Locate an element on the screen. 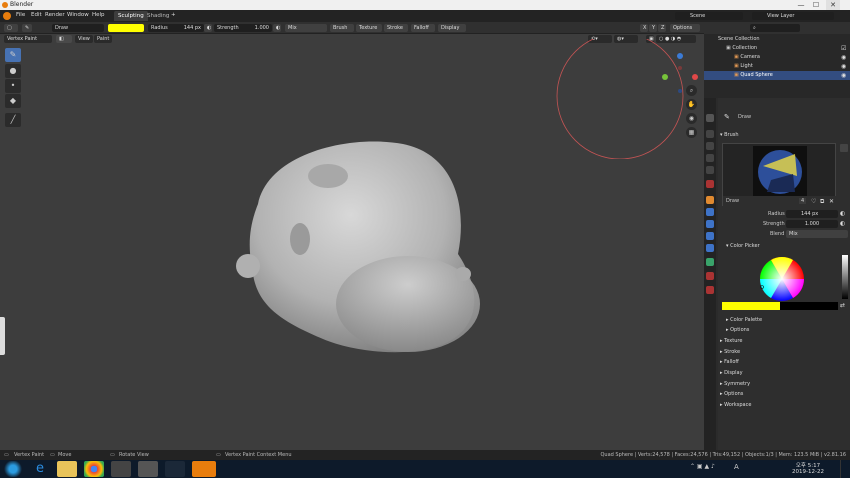  steam-icon is located at coordinates (175, 469).